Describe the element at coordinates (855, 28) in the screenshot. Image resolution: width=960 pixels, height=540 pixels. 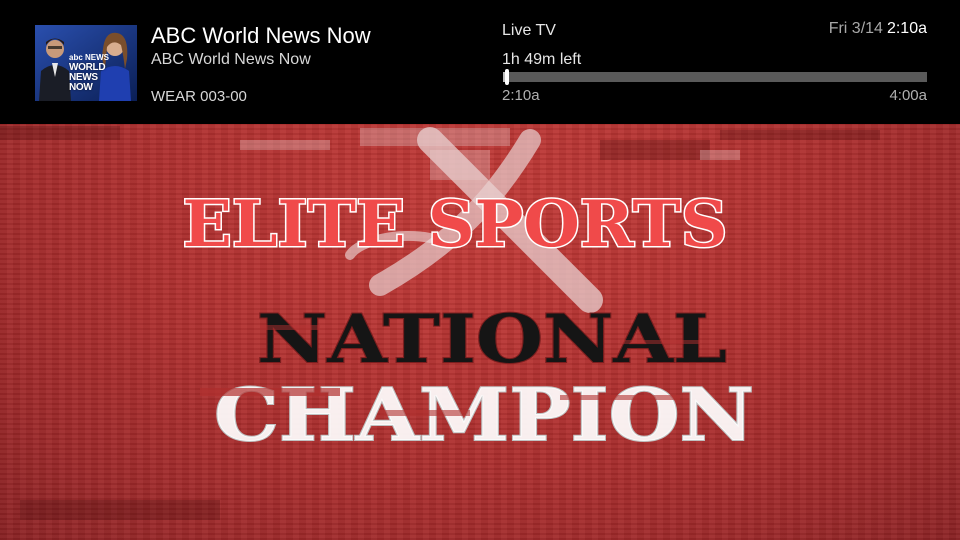
I see `clock-date: Fri 3/14` at that location.